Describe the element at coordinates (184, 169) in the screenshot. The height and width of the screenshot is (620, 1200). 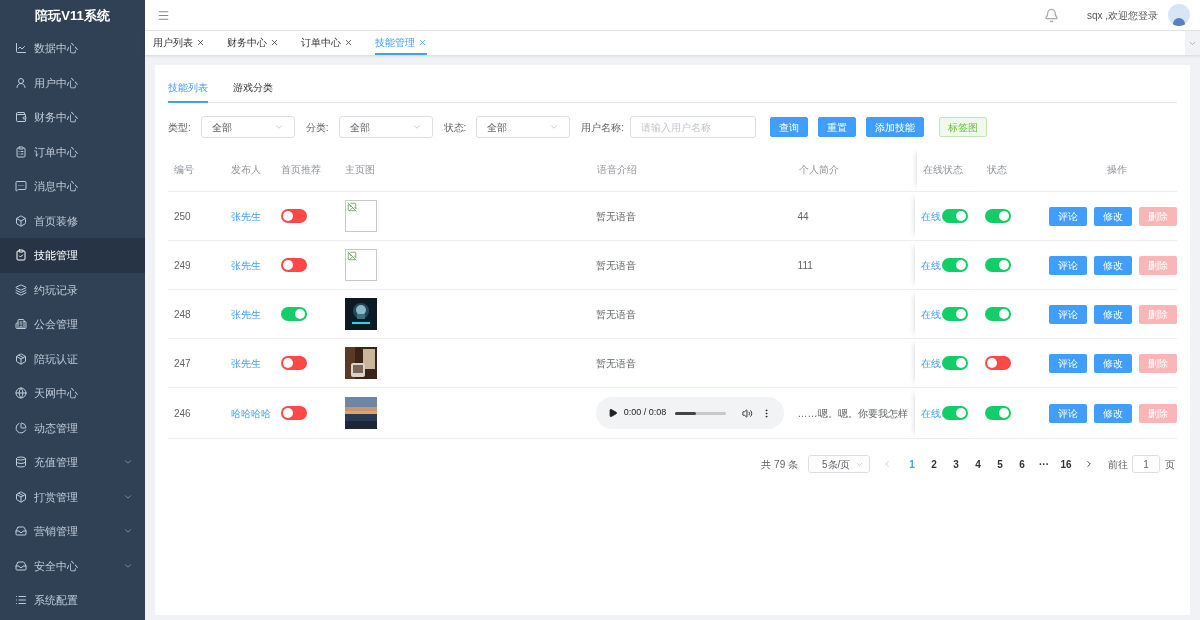
I see `column-header: 编号` at that location.